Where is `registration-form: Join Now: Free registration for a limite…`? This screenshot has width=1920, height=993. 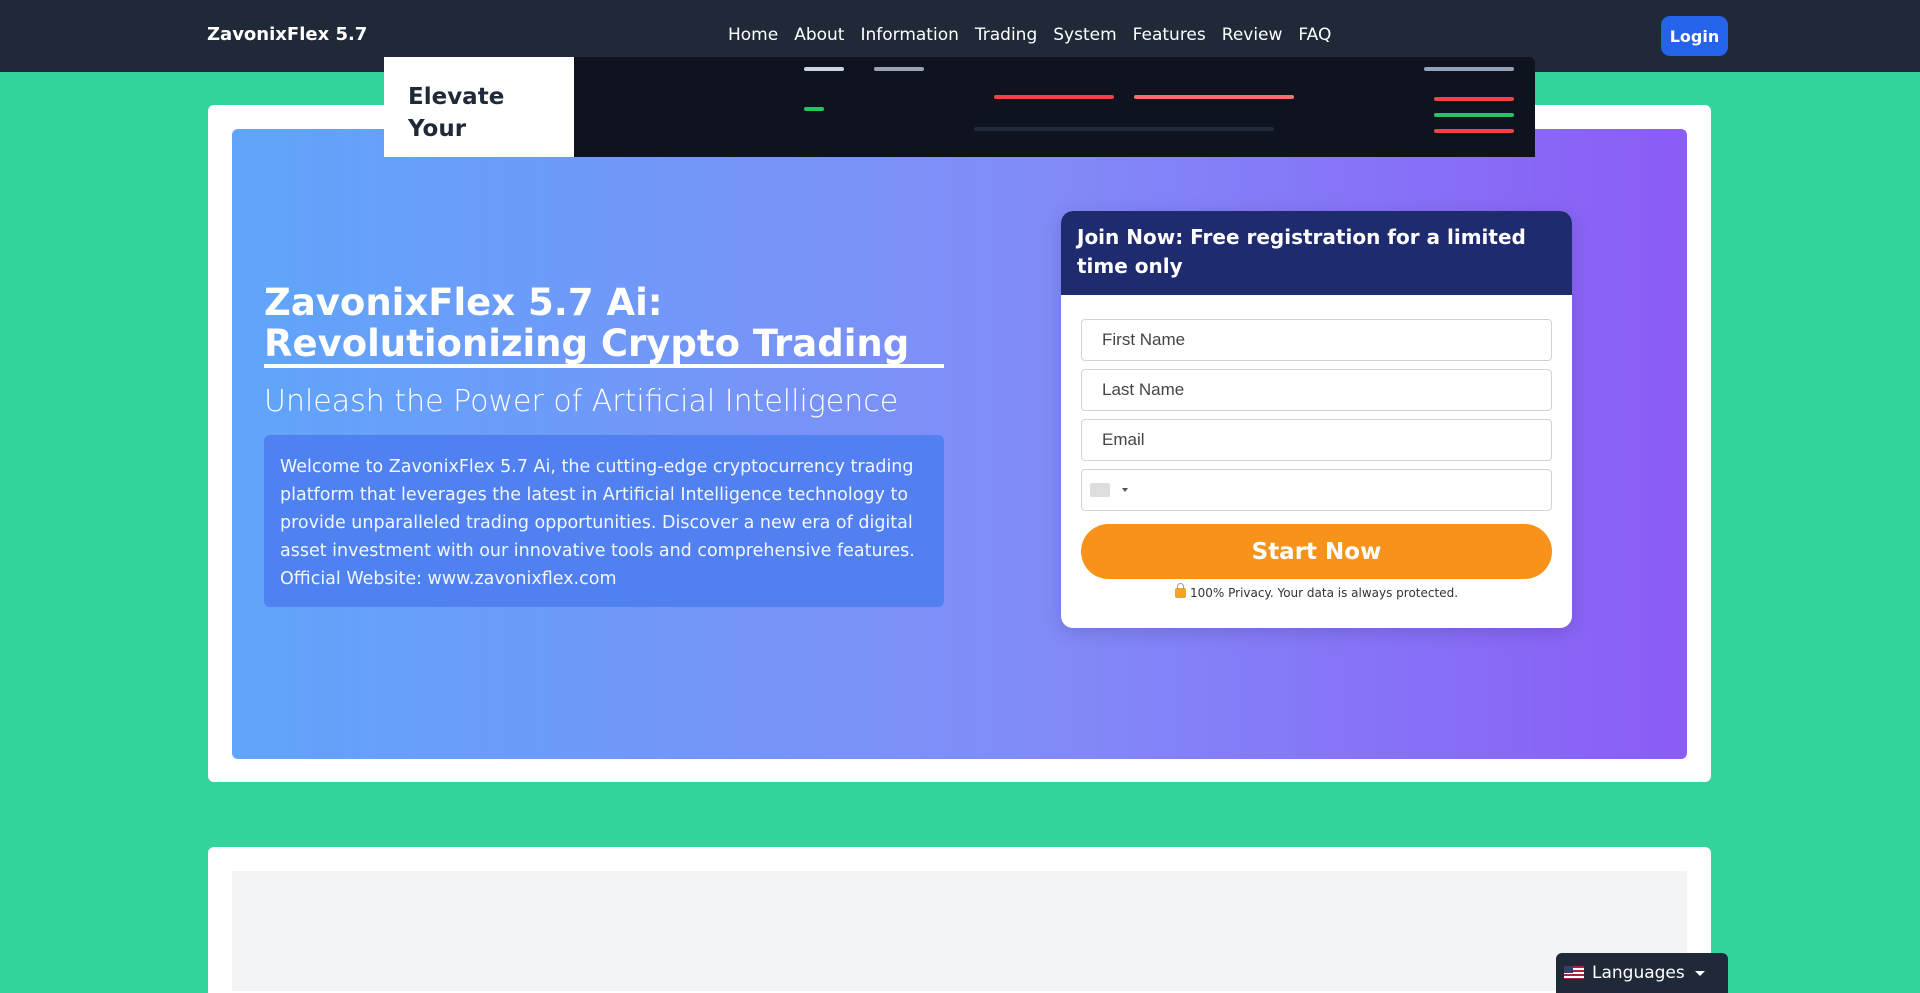 registration-form: Join Now: Free registration for a limite… is located at coordinates (1316, 419).